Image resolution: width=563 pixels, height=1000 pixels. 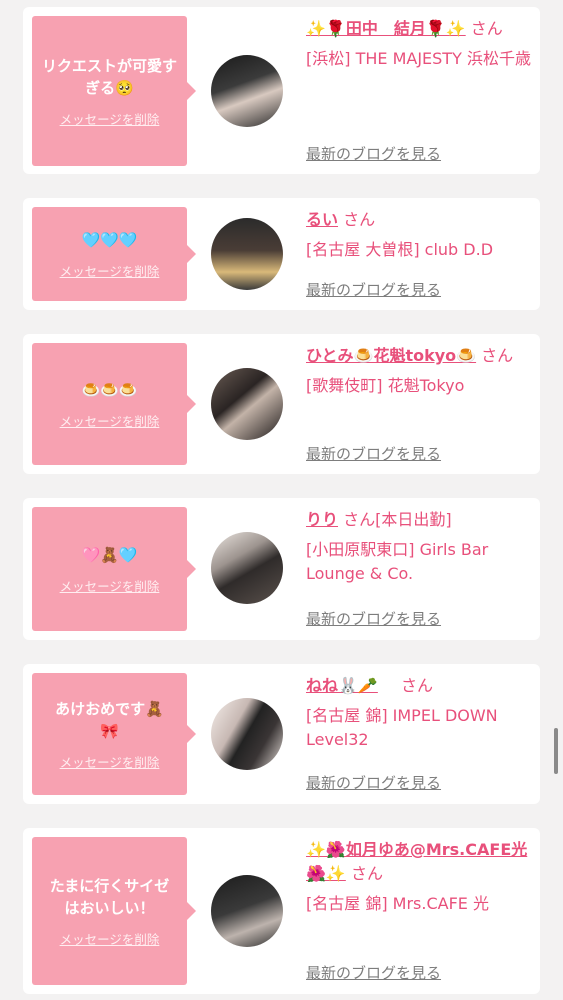 What do you see at coordinates (402, 727) in the screenshot?
I see `shop-name: [名古屋 錦] IMPEL DOWN Level32` at bounding box center [402, 727].